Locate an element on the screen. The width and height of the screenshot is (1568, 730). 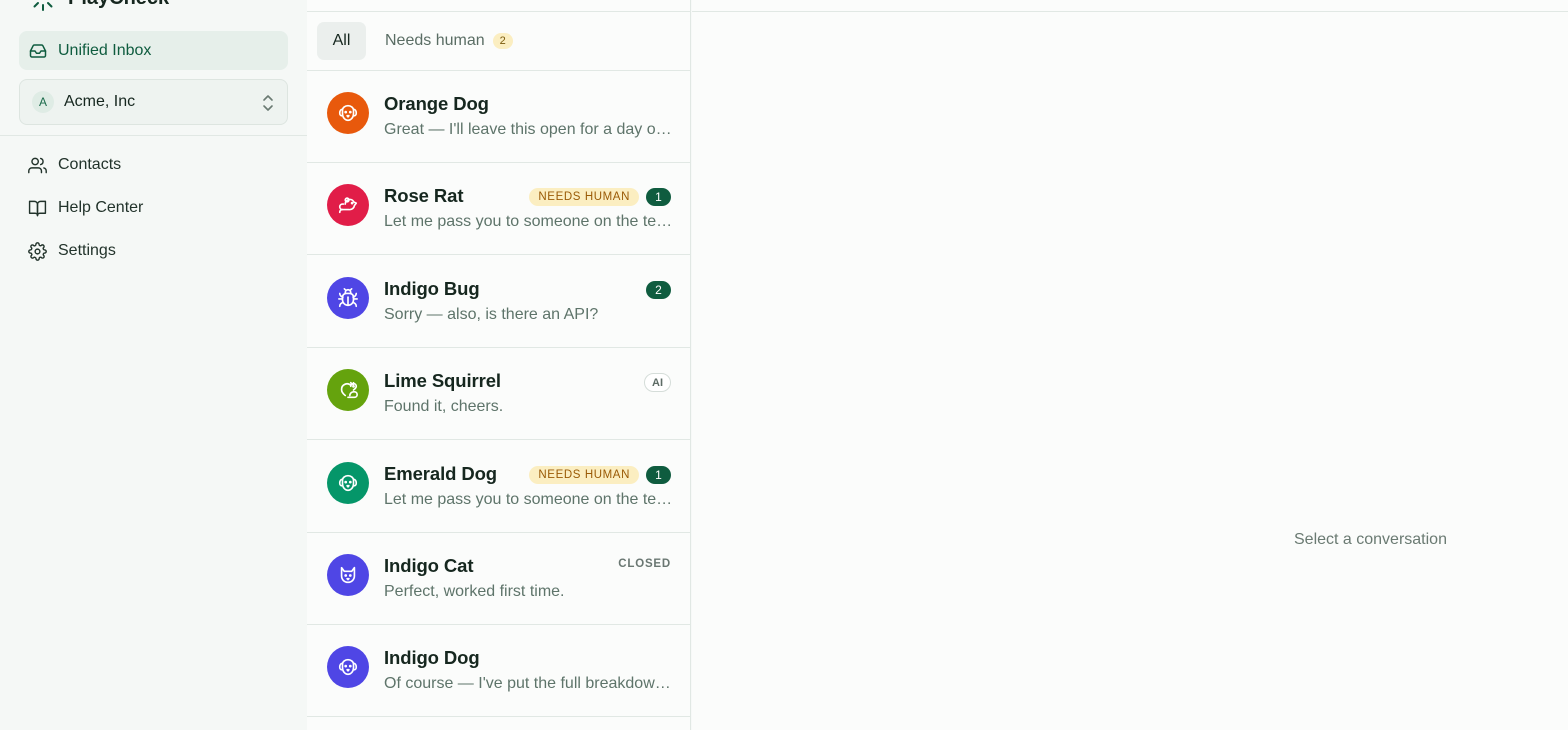
conversation-badges: CLOSED is located at coordinates (644, 564).